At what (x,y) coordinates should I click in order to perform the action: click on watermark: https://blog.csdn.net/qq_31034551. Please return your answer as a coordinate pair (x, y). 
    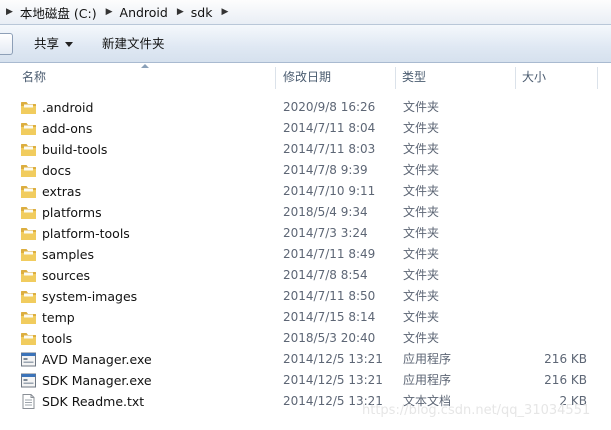
    Looking at the image, I should click on (476, 410).